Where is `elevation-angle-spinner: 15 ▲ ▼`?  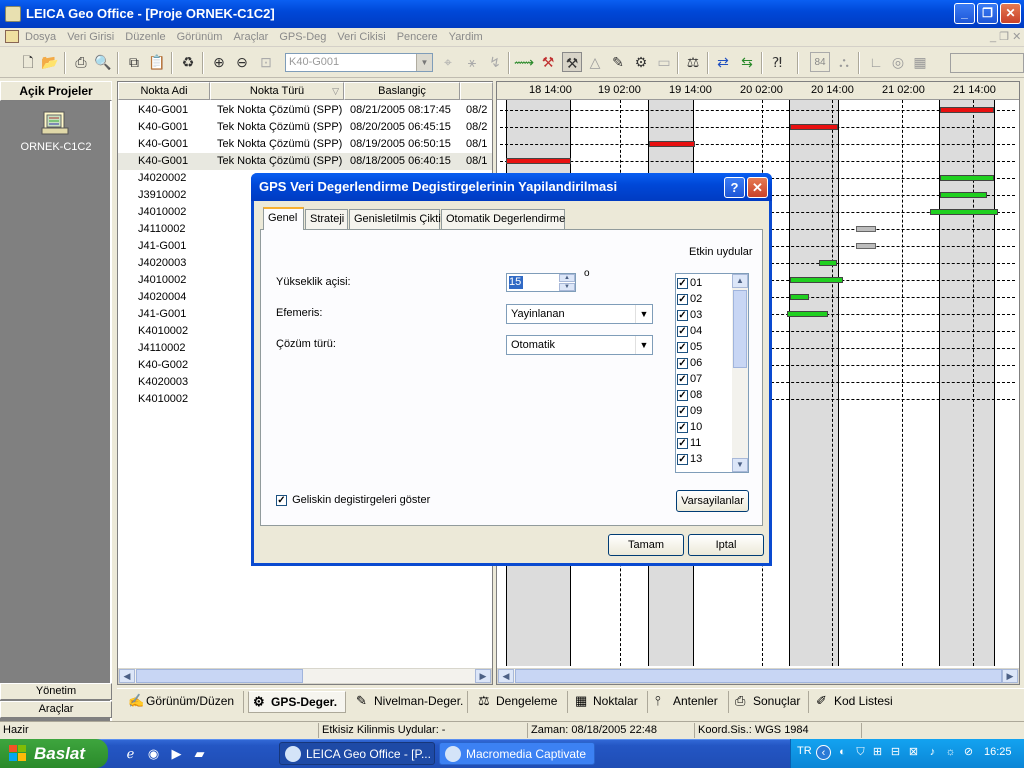
elevation-angle-spinner: 15 ▲ ▼ is located at coordinates (541, 282).